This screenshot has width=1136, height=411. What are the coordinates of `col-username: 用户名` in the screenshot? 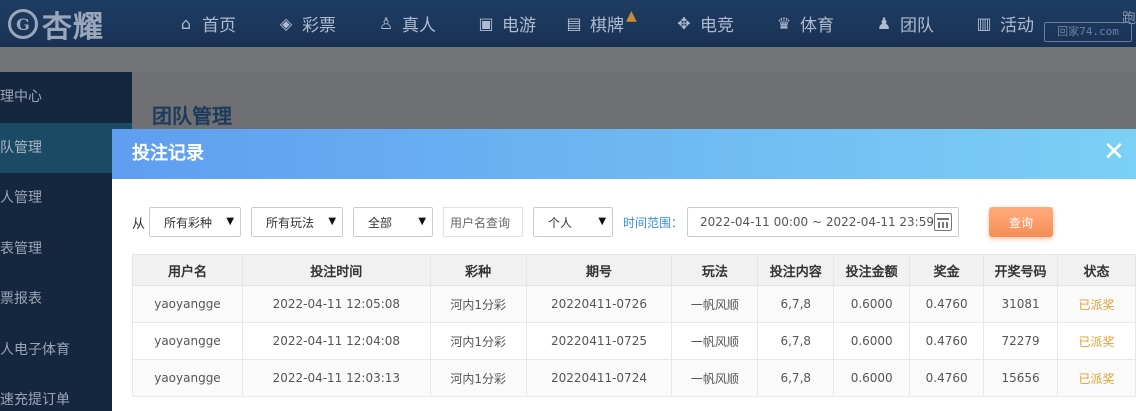 It's located at (187, 270).